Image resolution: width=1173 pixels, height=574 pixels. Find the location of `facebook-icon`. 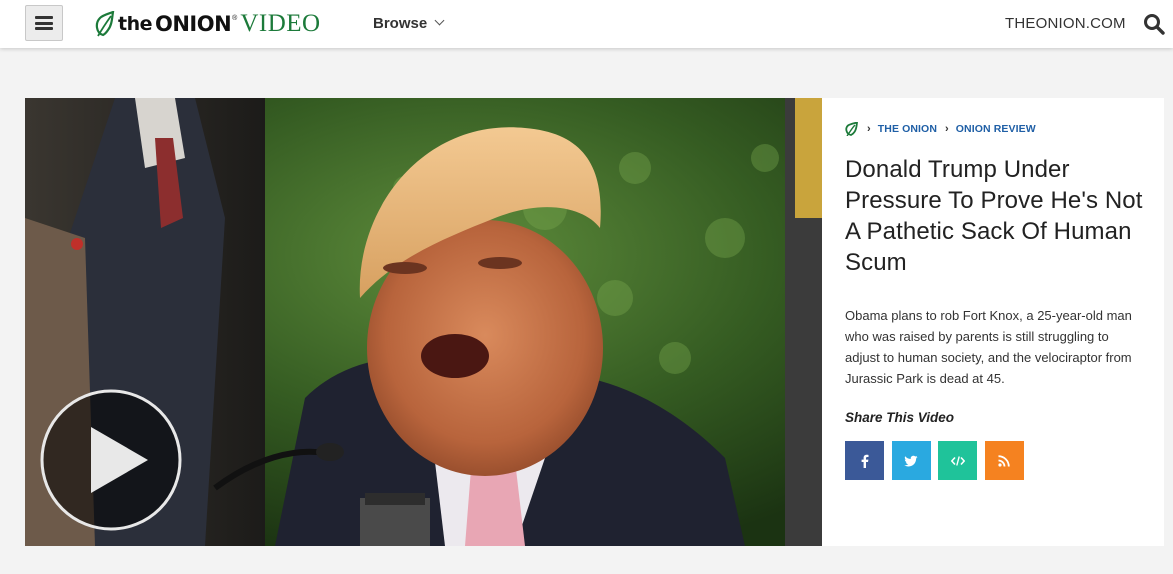

facebook-icon is located at coordinates (864, 461).